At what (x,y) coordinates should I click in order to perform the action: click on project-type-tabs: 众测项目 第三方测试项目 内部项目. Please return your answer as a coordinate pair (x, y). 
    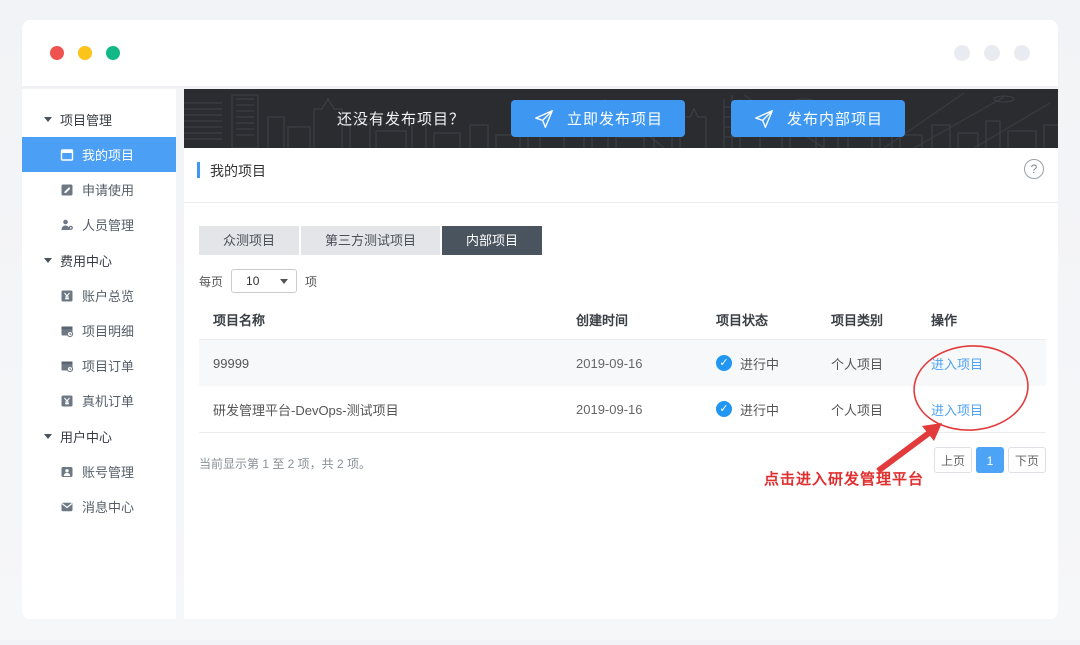
    Looking at the image, I should click on (371, 240).